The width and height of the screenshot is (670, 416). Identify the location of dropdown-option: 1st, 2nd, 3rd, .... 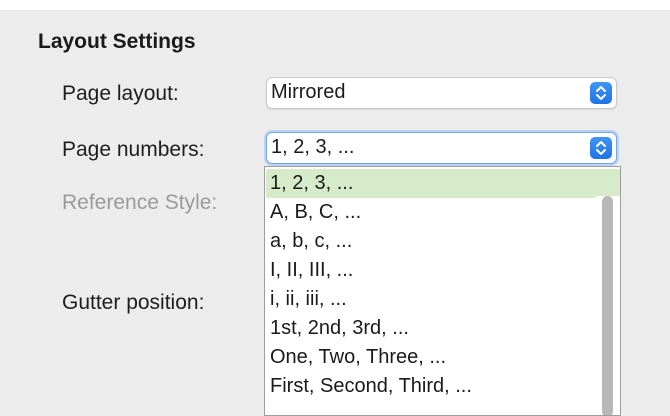
(439, 328).